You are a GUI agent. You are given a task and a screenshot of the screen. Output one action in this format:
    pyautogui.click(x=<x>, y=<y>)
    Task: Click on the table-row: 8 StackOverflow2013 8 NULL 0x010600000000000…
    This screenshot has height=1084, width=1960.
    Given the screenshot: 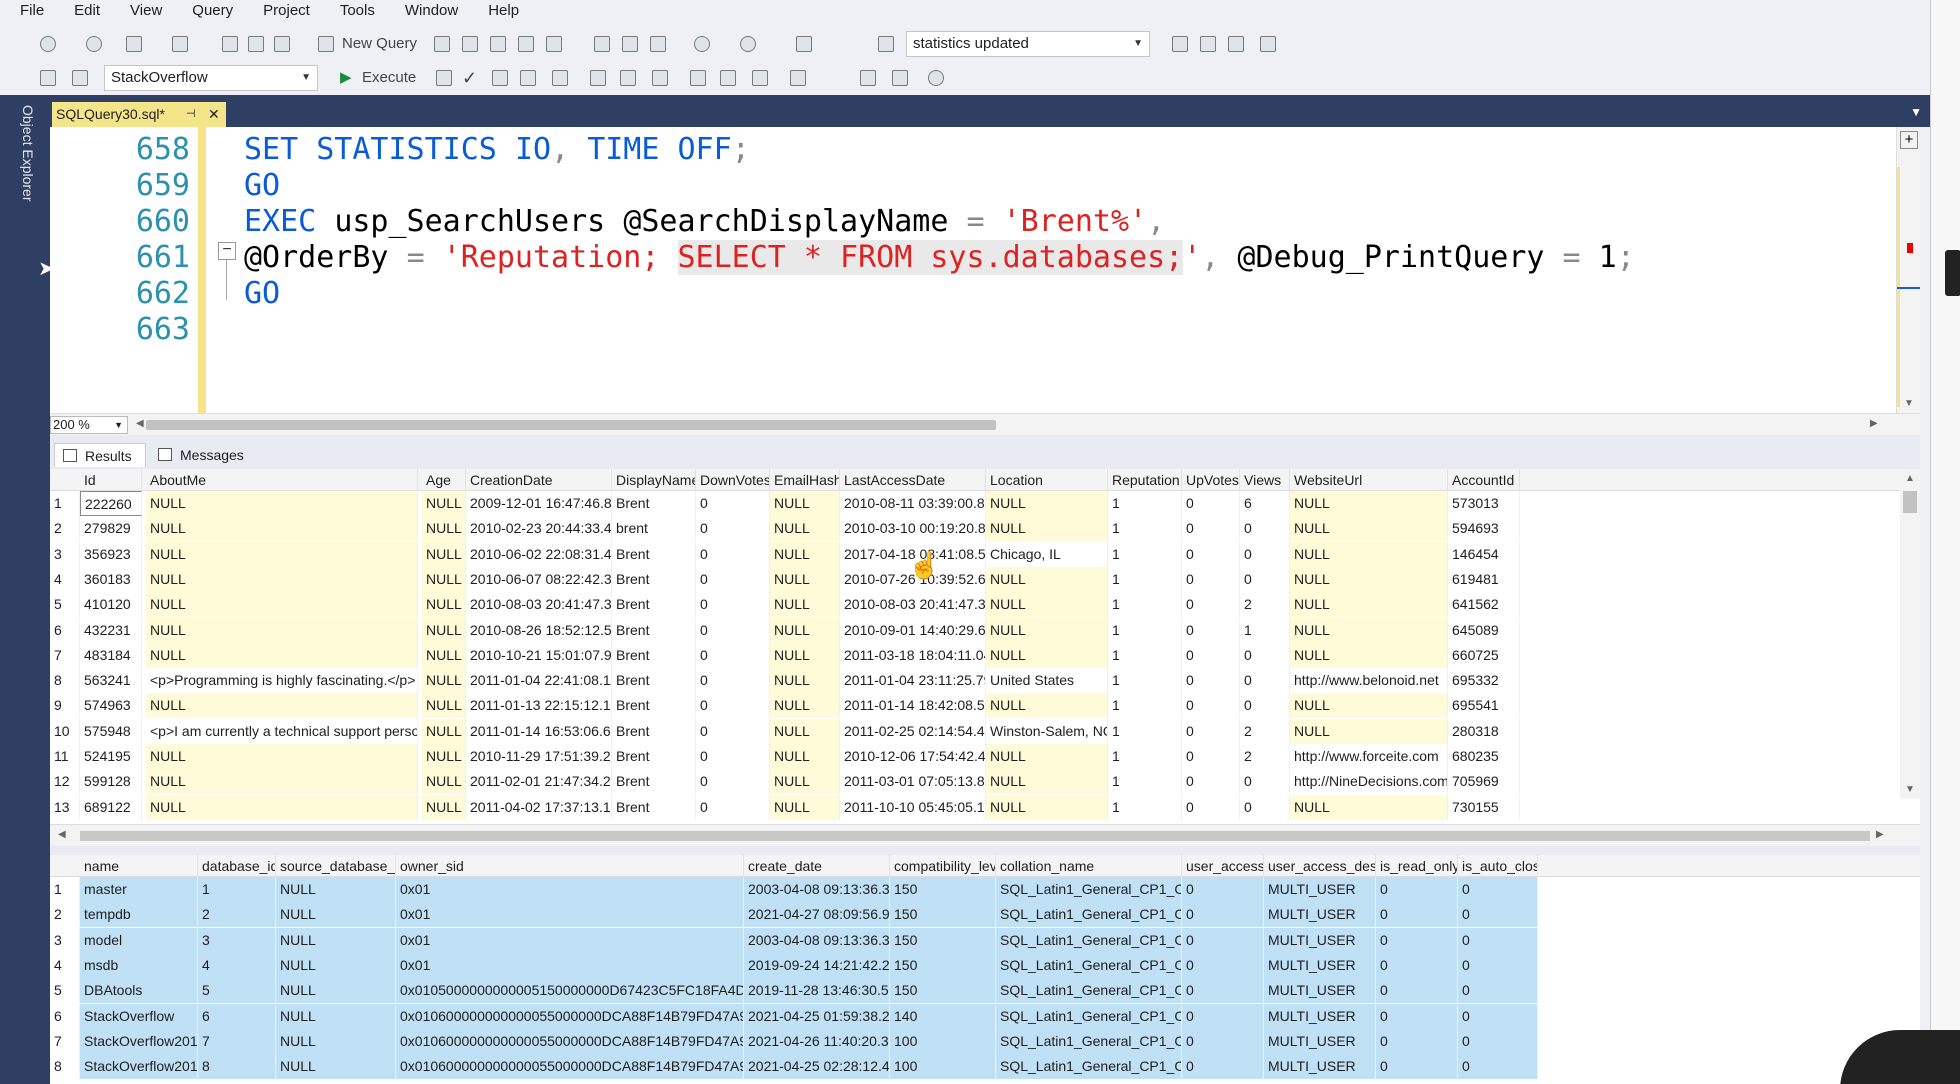 What is the action you would take?
    pyautogui.click(x=985, y=1067)
    